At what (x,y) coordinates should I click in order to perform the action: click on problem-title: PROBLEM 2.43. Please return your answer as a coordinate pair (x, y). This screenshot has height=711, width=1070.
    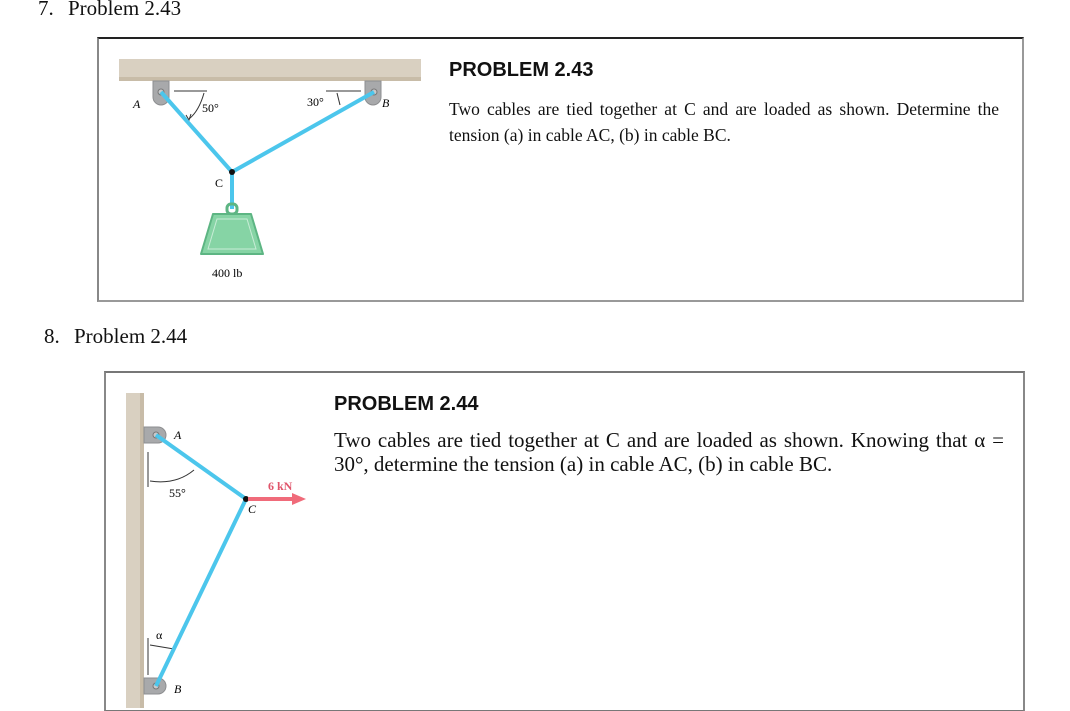
    Looking at the image, I should click on (521, 70).